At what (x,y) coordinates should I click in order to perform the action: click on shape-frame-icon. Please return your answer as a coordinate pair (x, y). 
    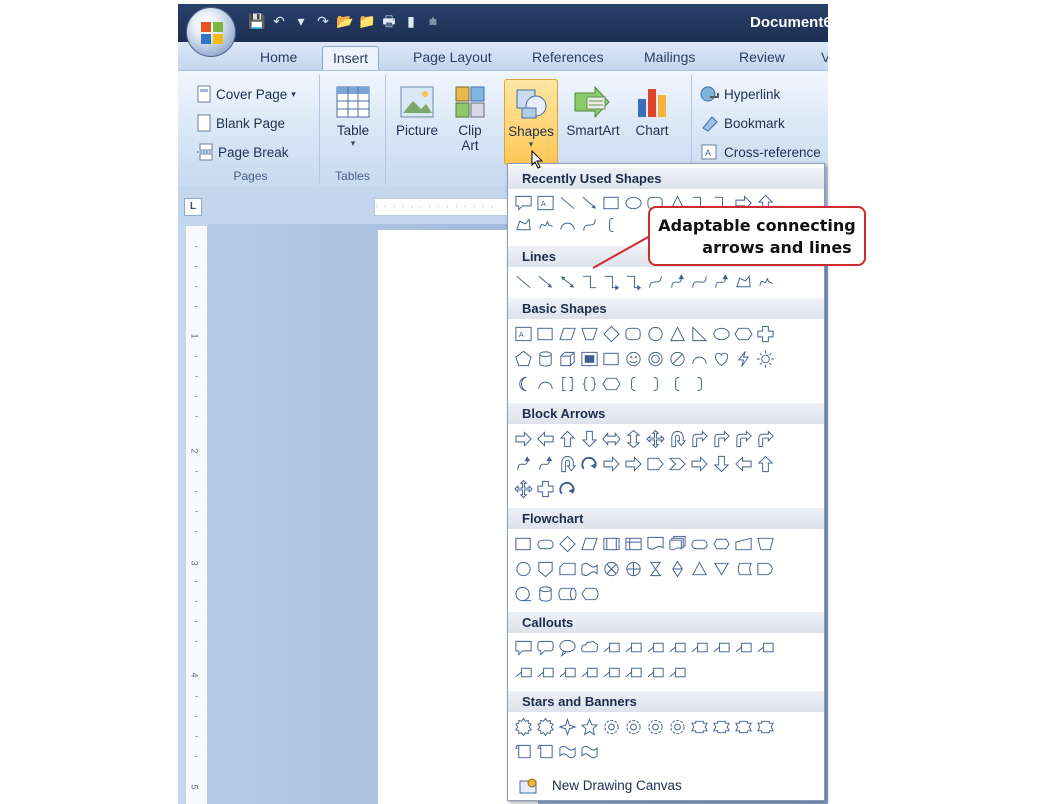
    Looking at the image, I should click on (589, 359).